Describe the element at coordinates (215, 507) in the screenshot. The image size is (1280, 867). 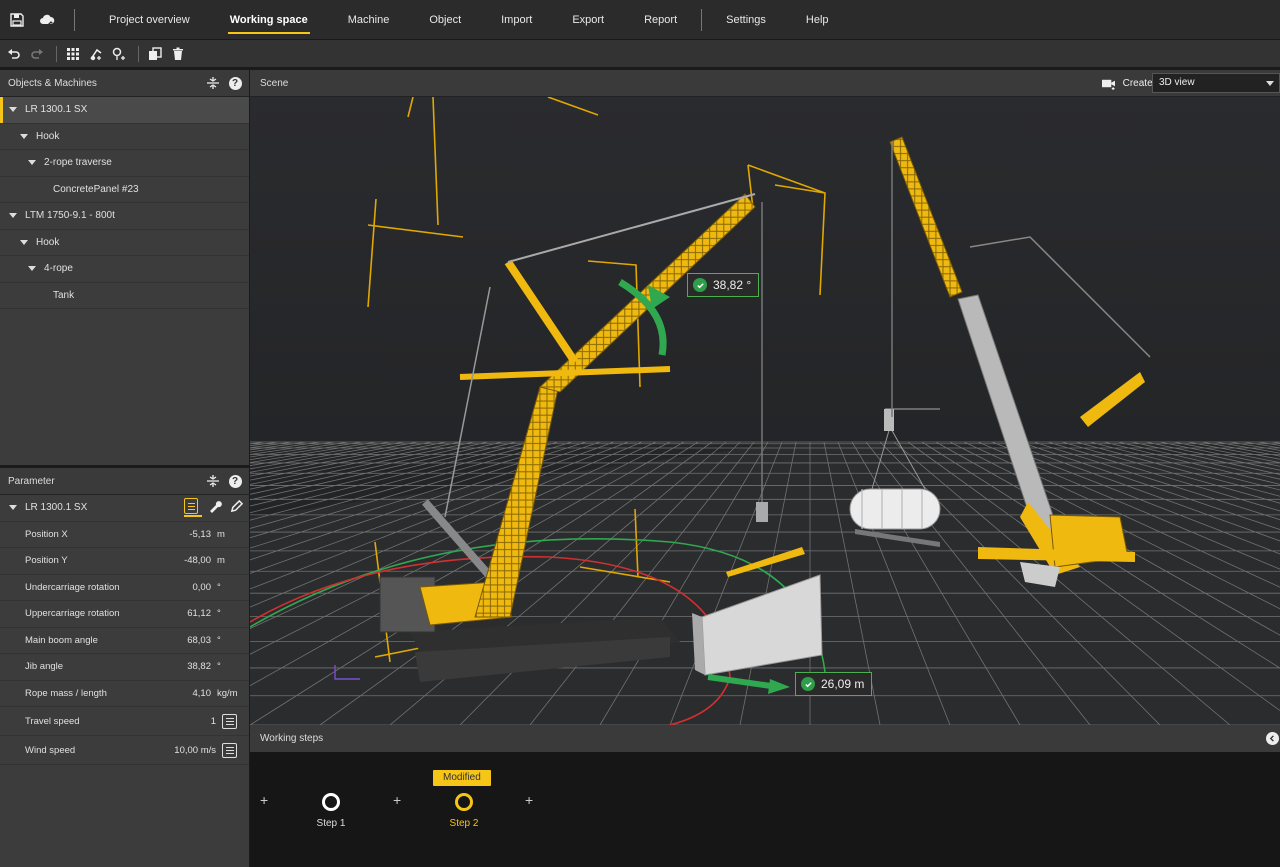
I see `wrench-icon` at that location.